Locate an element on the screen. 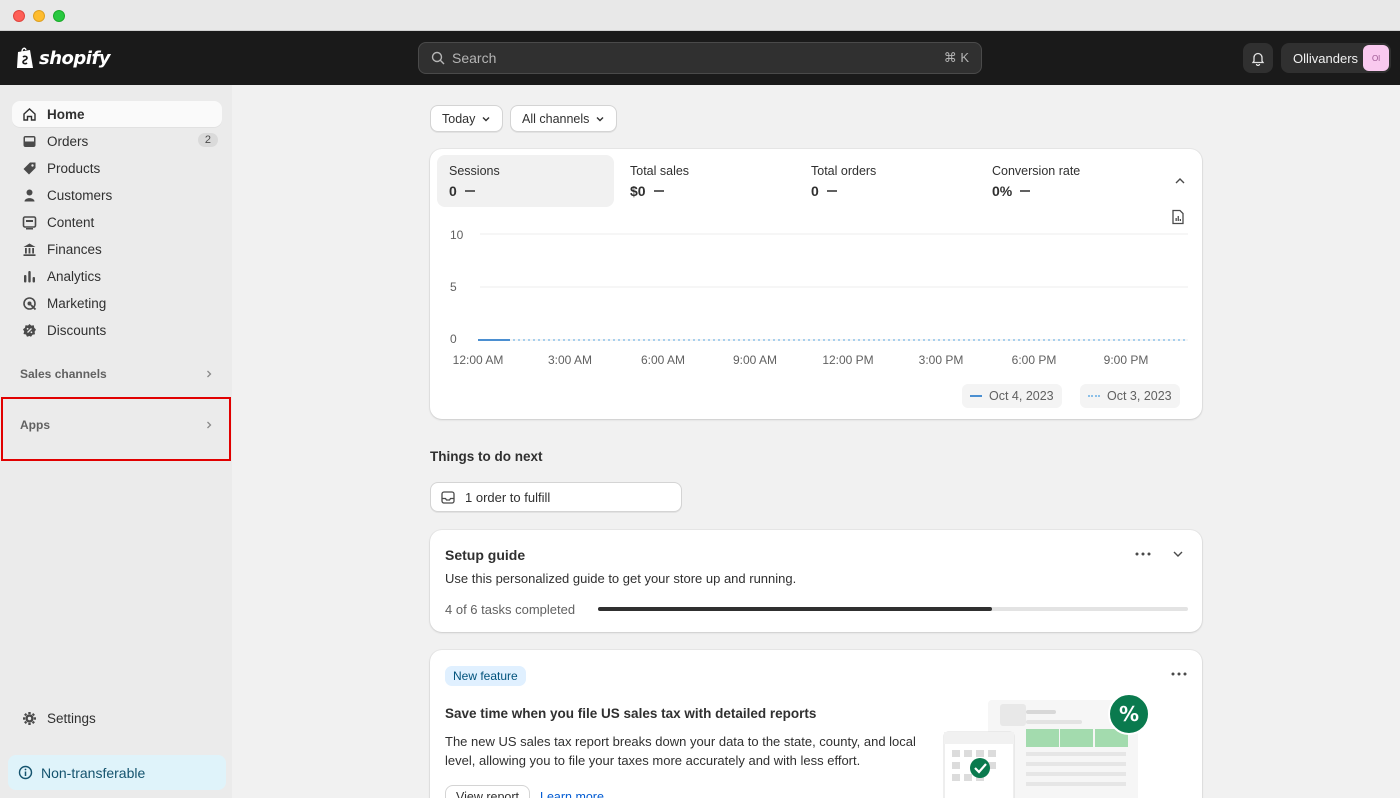  bar-chart-icon is located at coordinates (29, 276).